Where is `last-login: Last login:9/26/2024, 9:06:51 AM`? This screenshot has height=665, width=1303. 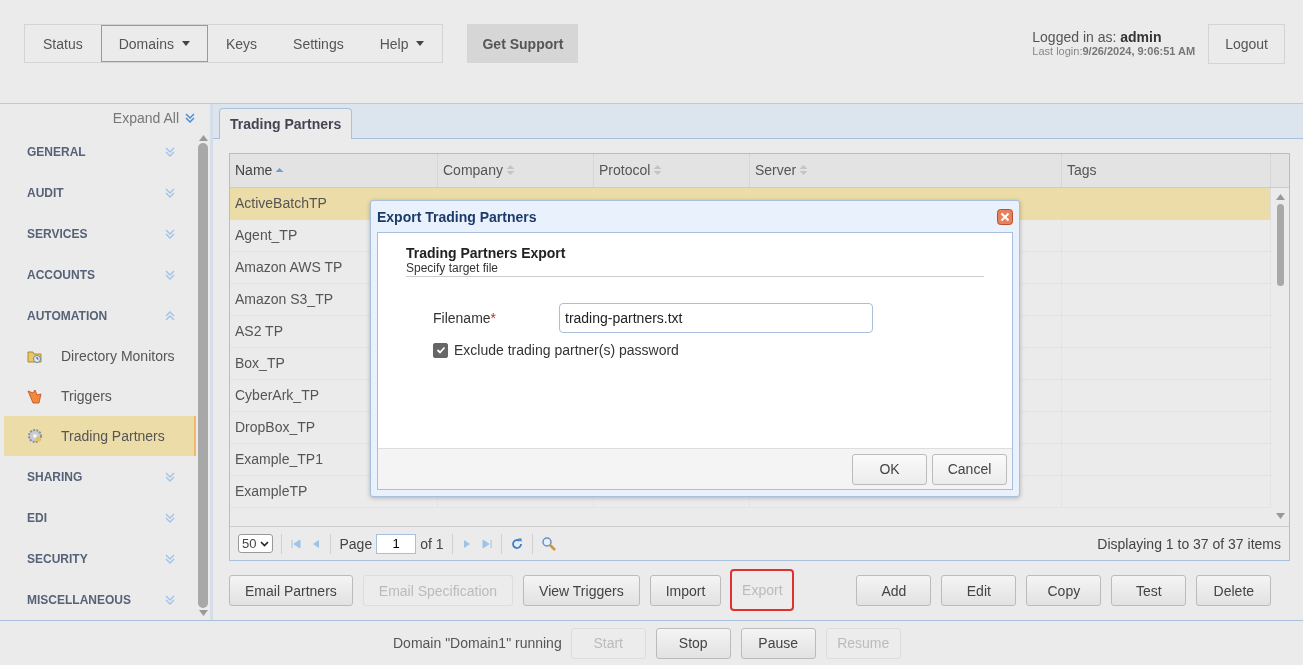 last-login: Last login:9/26/2024, 9:06:51 AM is located at coordinates (1114, 51).